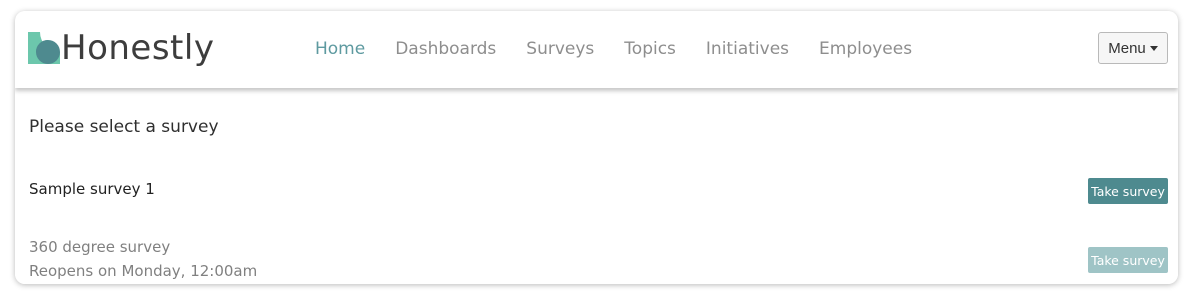 Image resolution: width=1193 pixels, height=303 pixels. I want to click on menu-button: Menu, so click(1133, 48).